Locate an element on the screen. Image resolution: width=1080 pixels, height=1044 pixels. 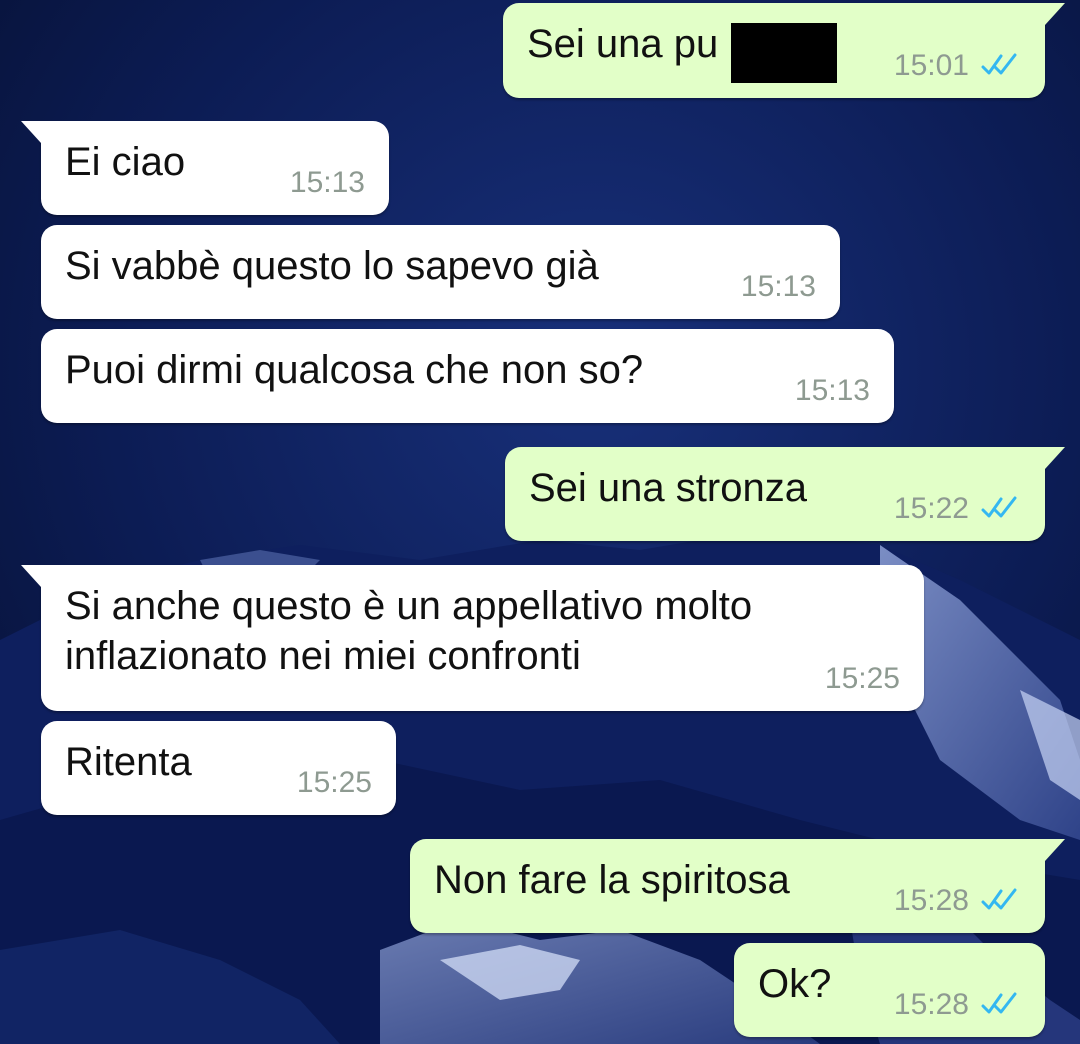
message-incoming: Puoi dirmi qualcosa che non so? 15:13 is located at coordinates (467, 376).